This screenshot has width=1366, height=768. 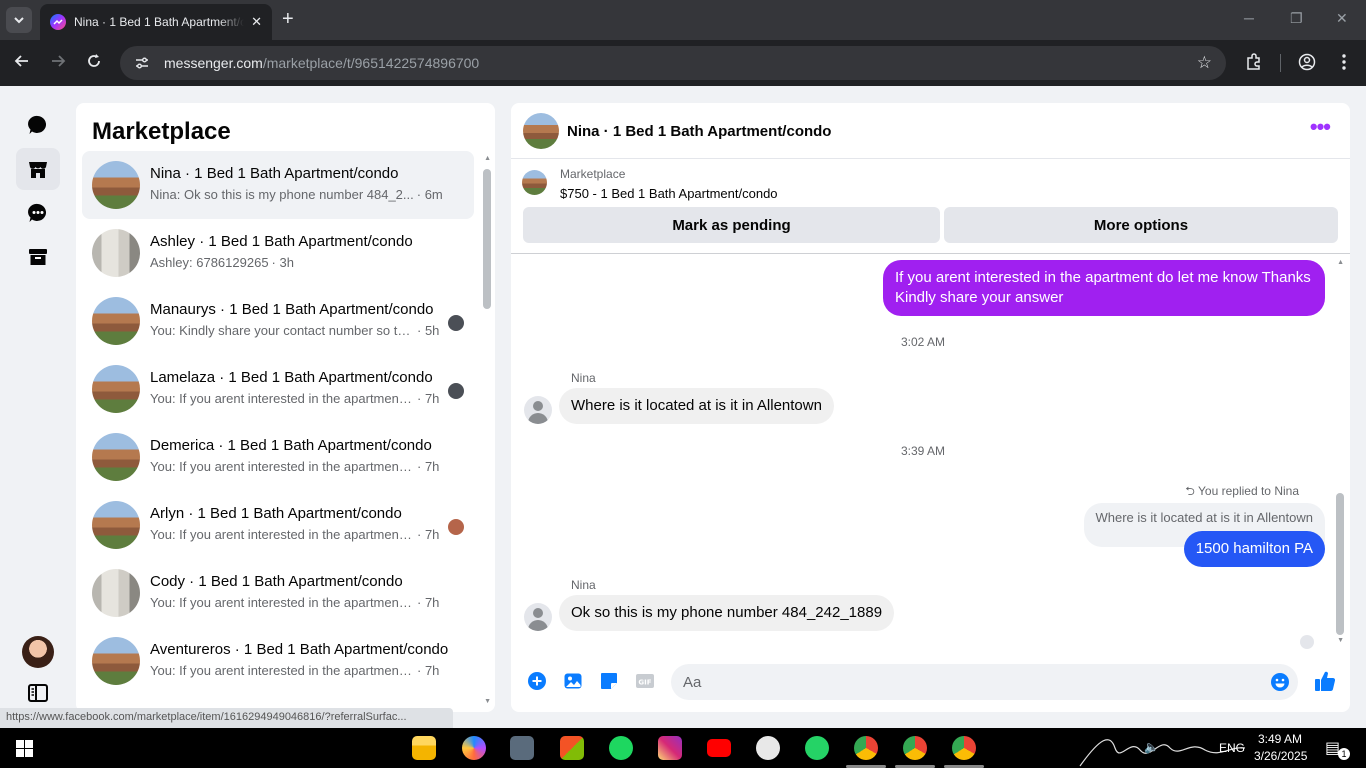 What do you see at coordinates (1307, 62) in the screenshot?
I see `profile-icon` at bounding box center [1307, 62].